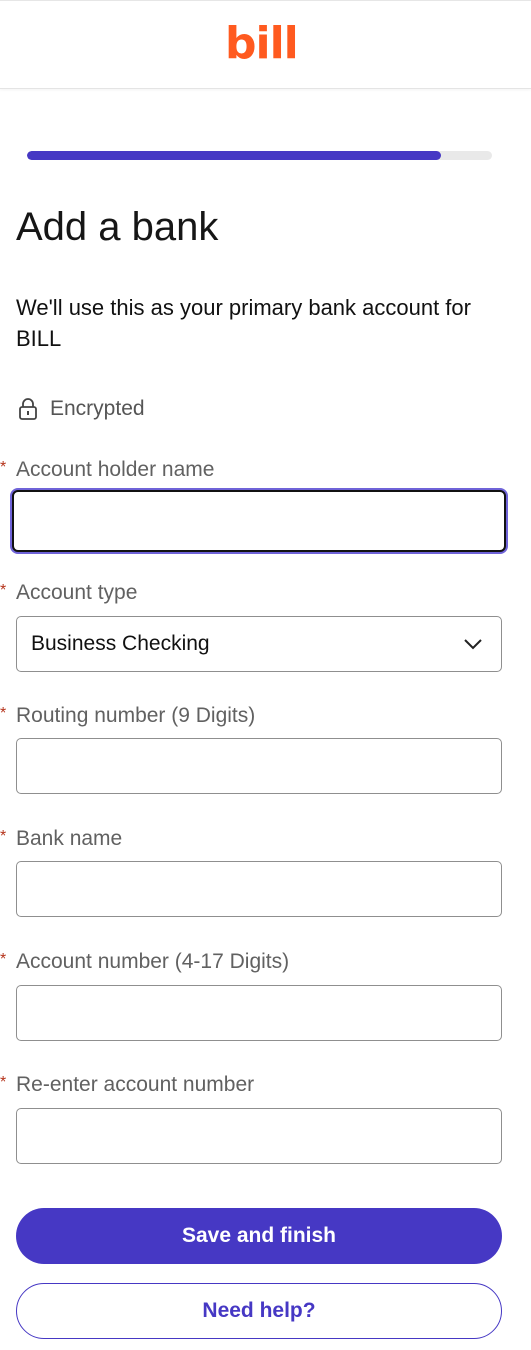  Describe the element at coordinates (136, 715) in the screenshot. I see `routing-number-label: Routing number (9 Digits)` at that location.